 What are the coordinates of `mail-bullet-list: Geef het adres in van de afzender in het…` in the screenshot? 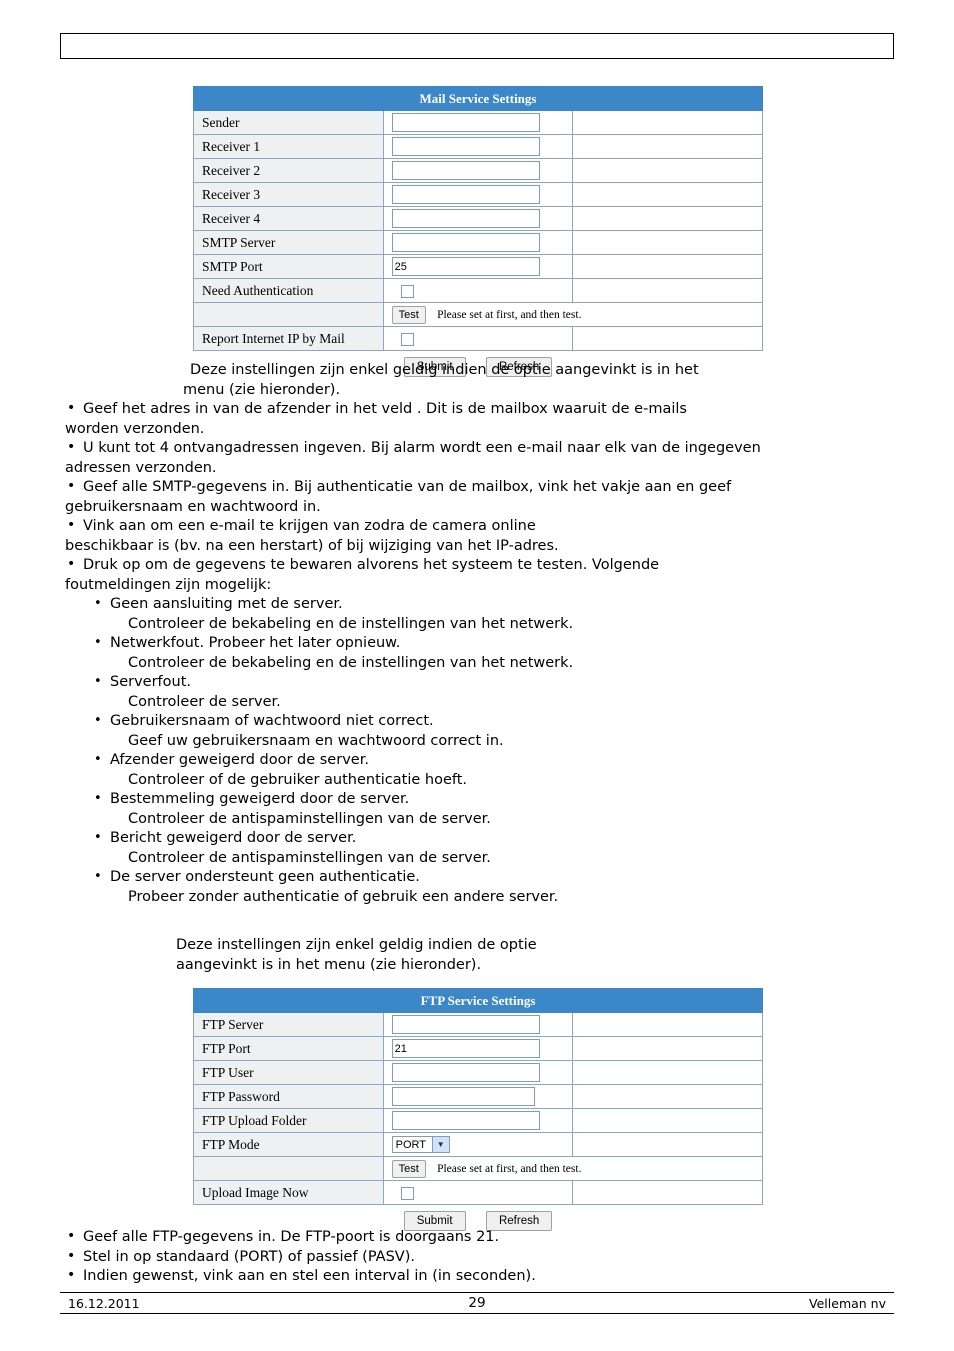 It's located at (480, 497).